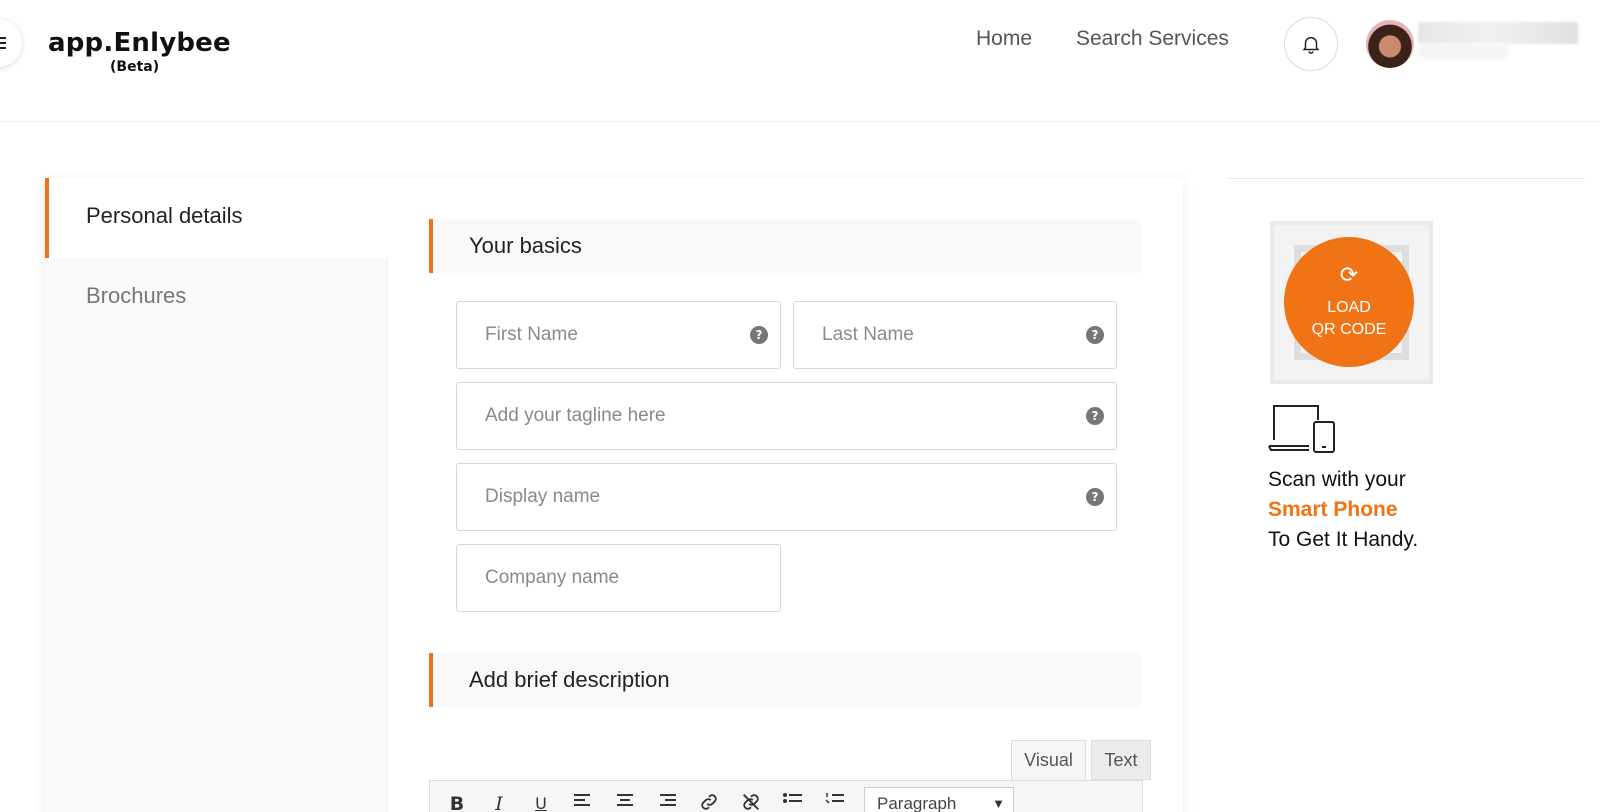 The width and height of the screenshot is (1600, 812). Describe the element at coordinates (499, 801) in the screenshot. I see `italic-icon: I` at that location.